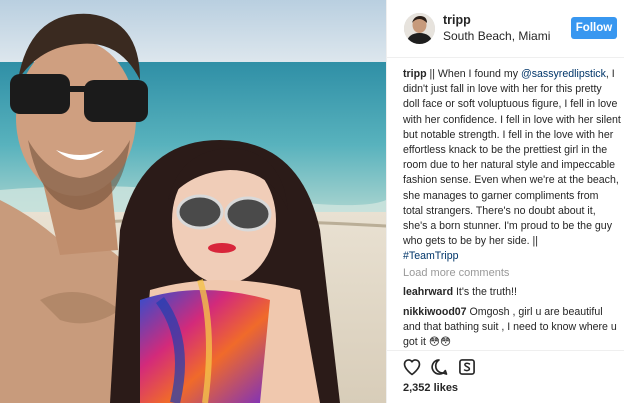 This screenshot has width=624, height=403. What do you see at coordinates (439, 367) in the screenshot?
I see `comment-icon` at bounding box center [439, 367].